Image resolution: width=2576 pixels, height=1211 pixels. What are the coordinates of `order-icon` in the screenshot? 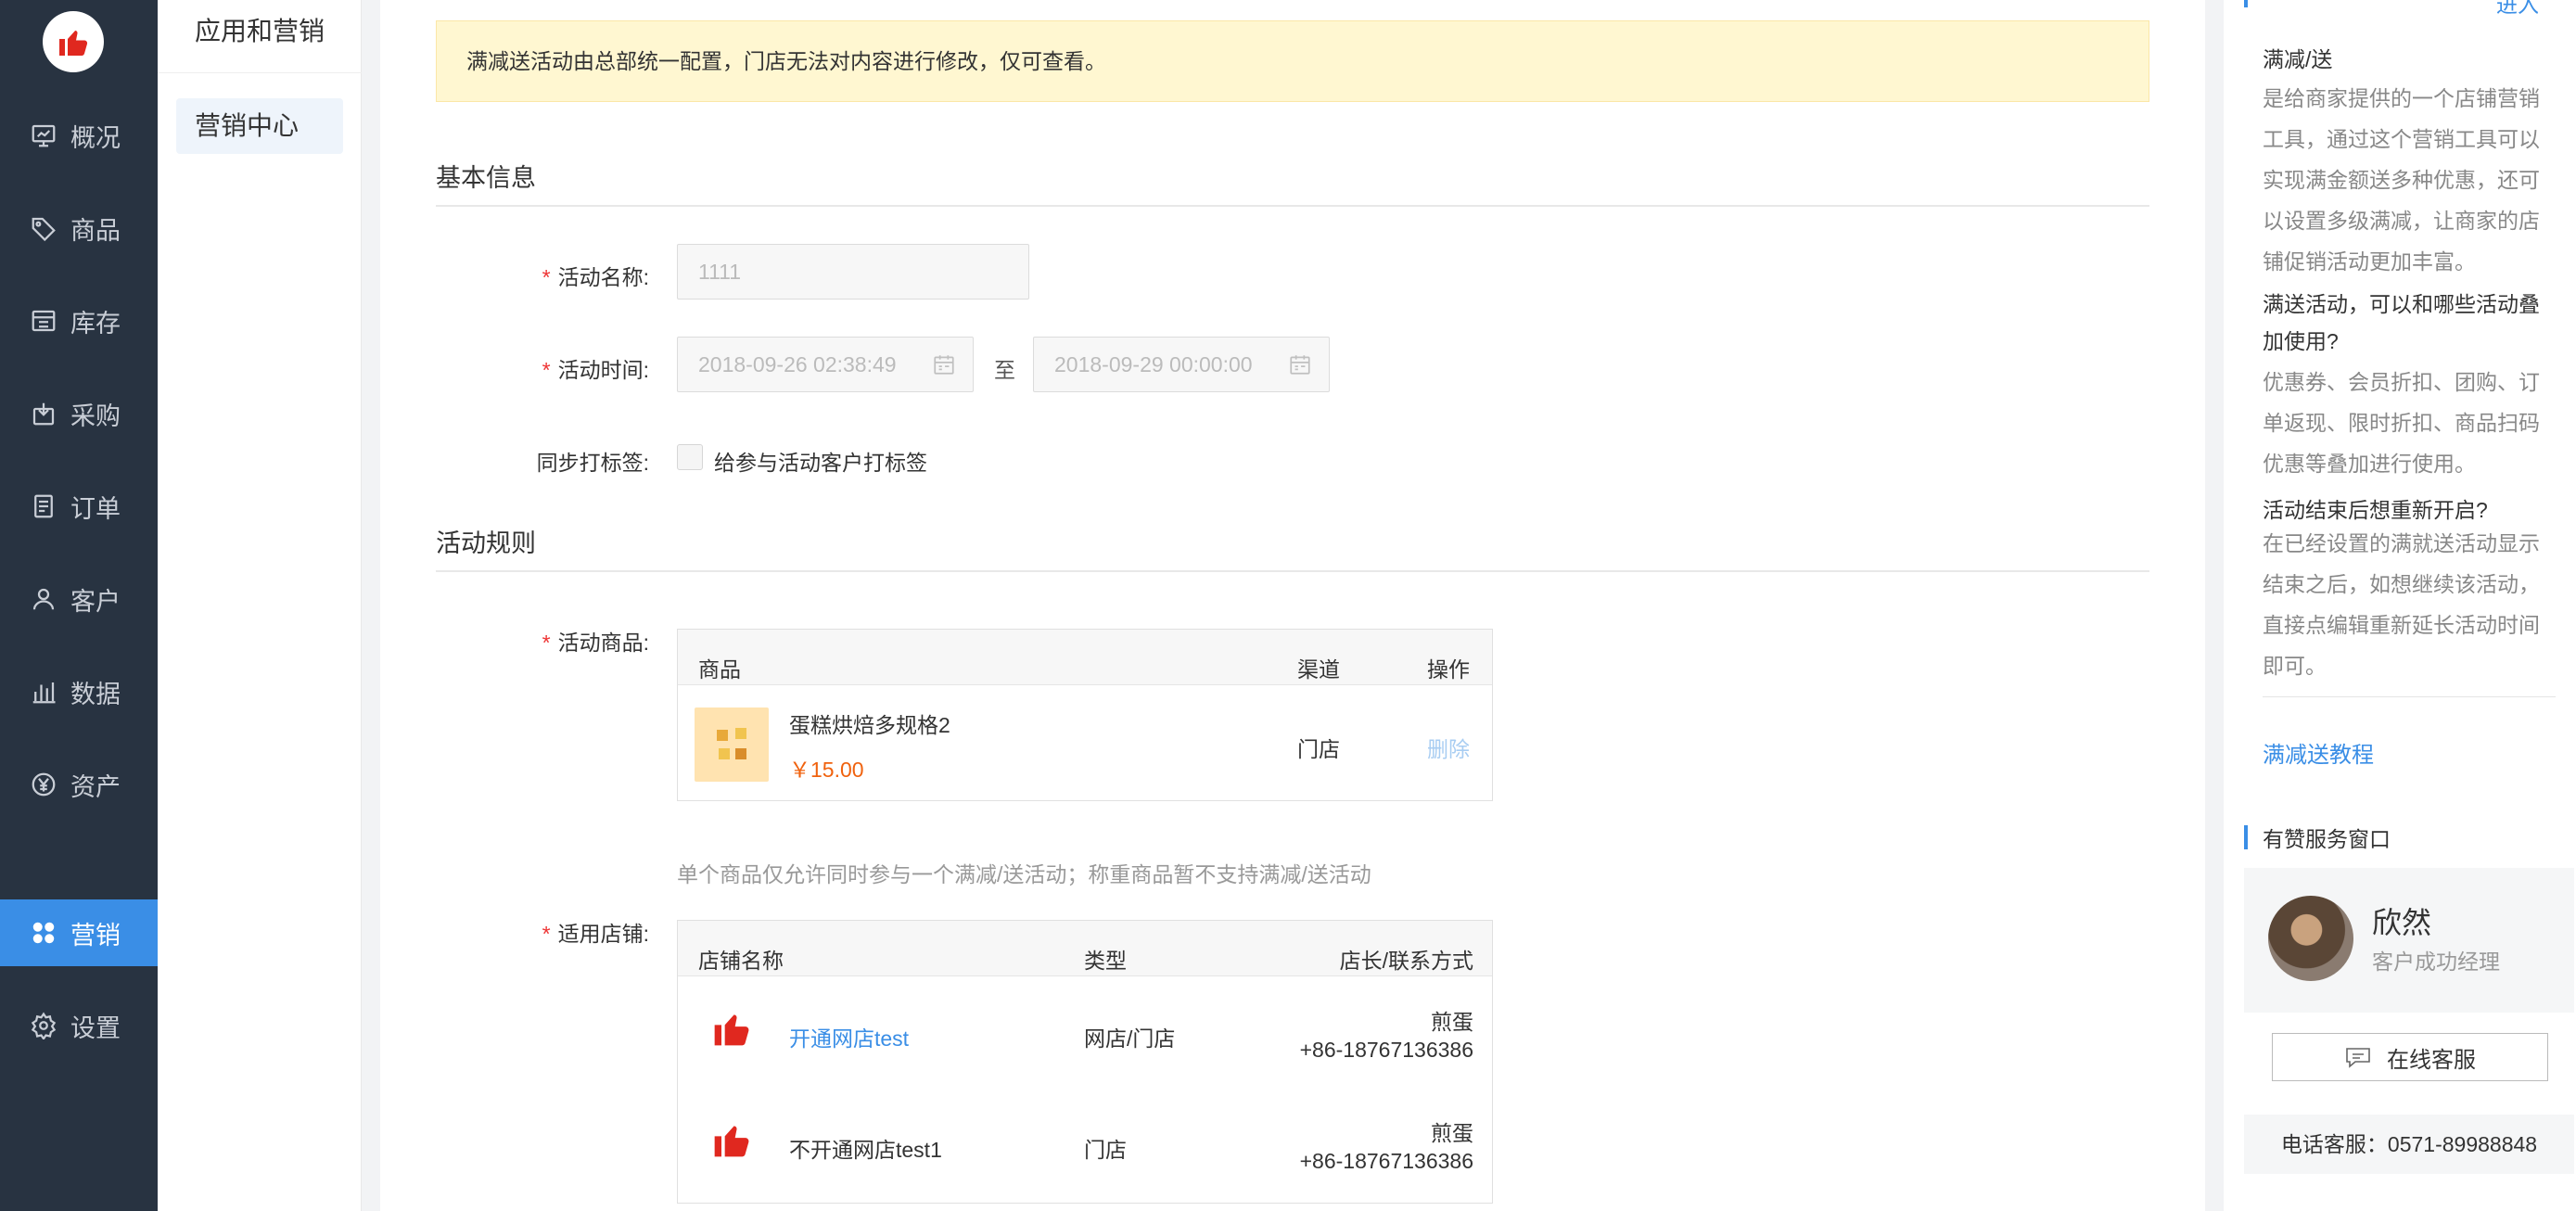 It's located at (43, 506).